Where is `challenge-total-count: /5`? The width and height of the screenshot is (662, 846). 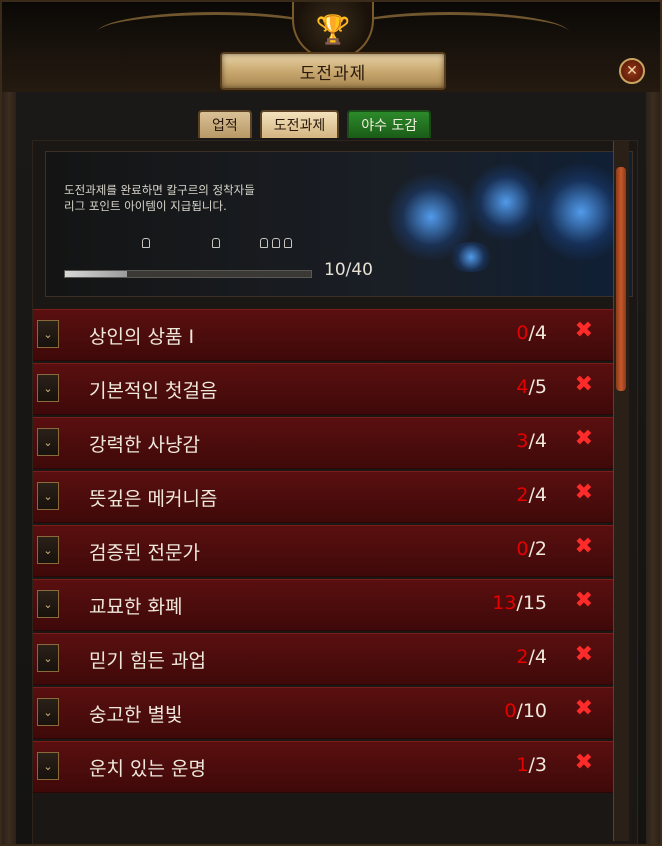 challenge-total-count: /5 is located at coordinates (538, 387).